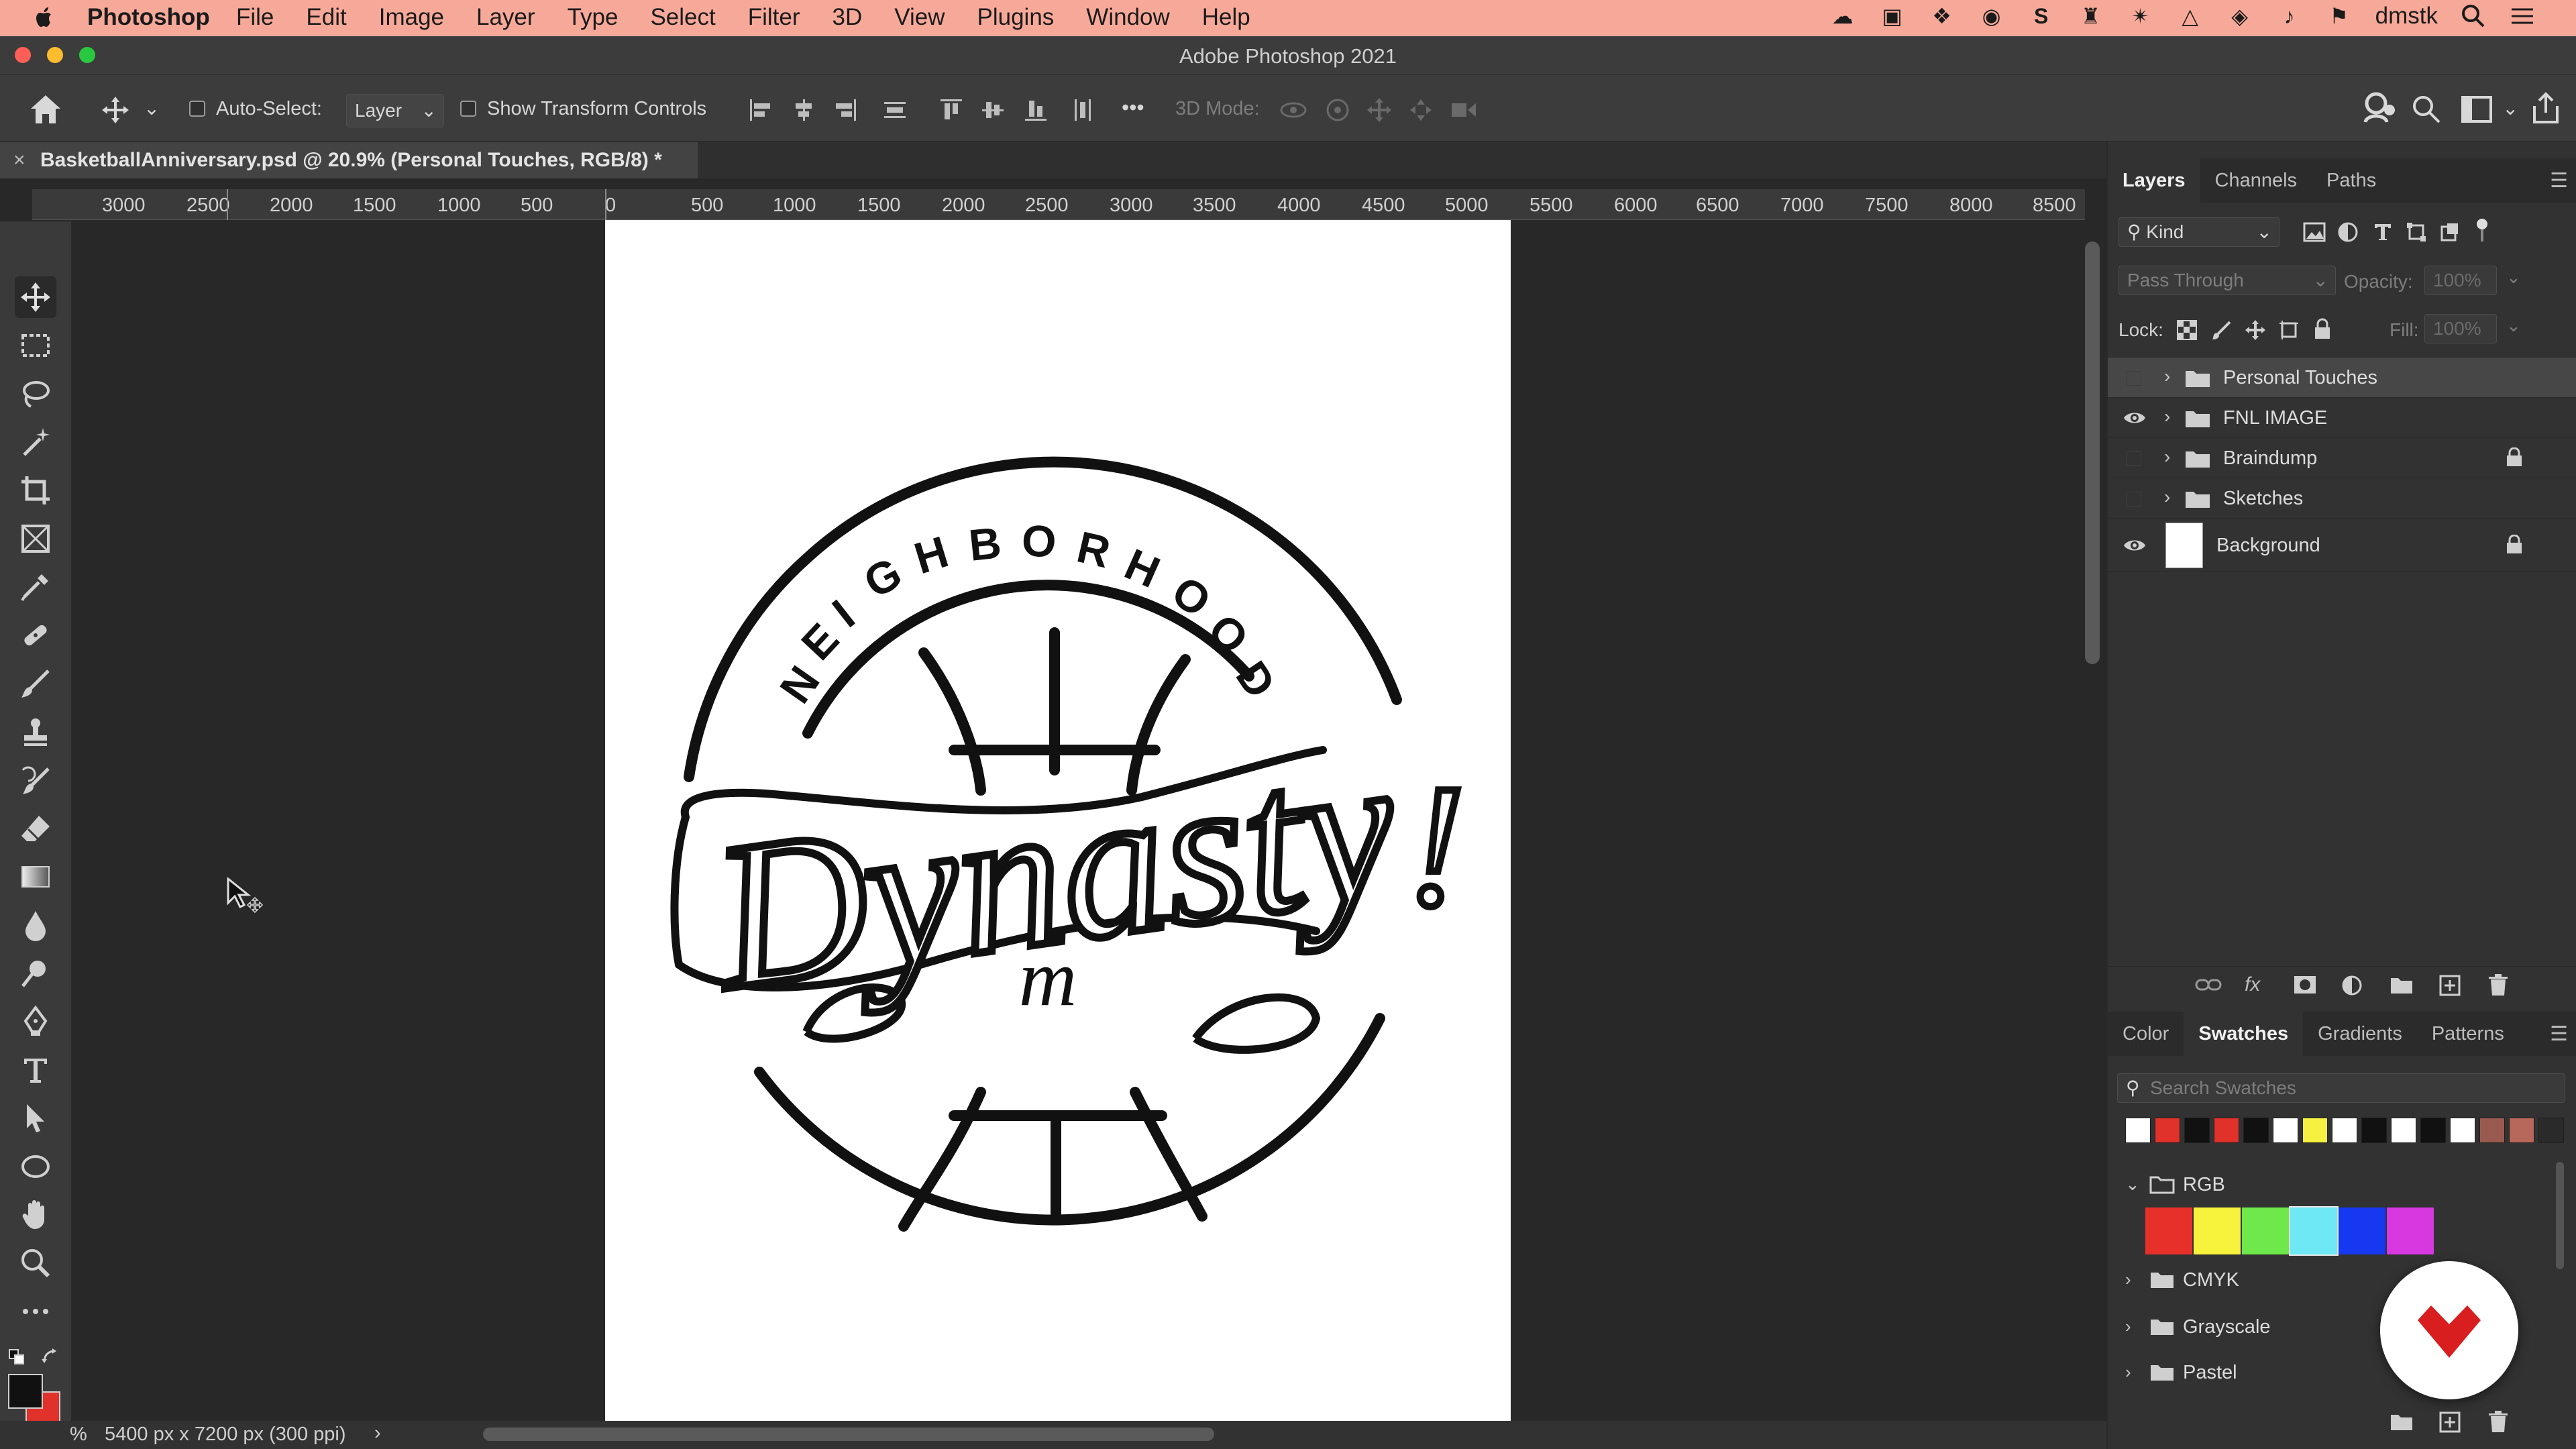 The width and height of the screenshot is (2576, 1449). I want to click on chevron-down-icon: ⌄, so click(2132, 1184).